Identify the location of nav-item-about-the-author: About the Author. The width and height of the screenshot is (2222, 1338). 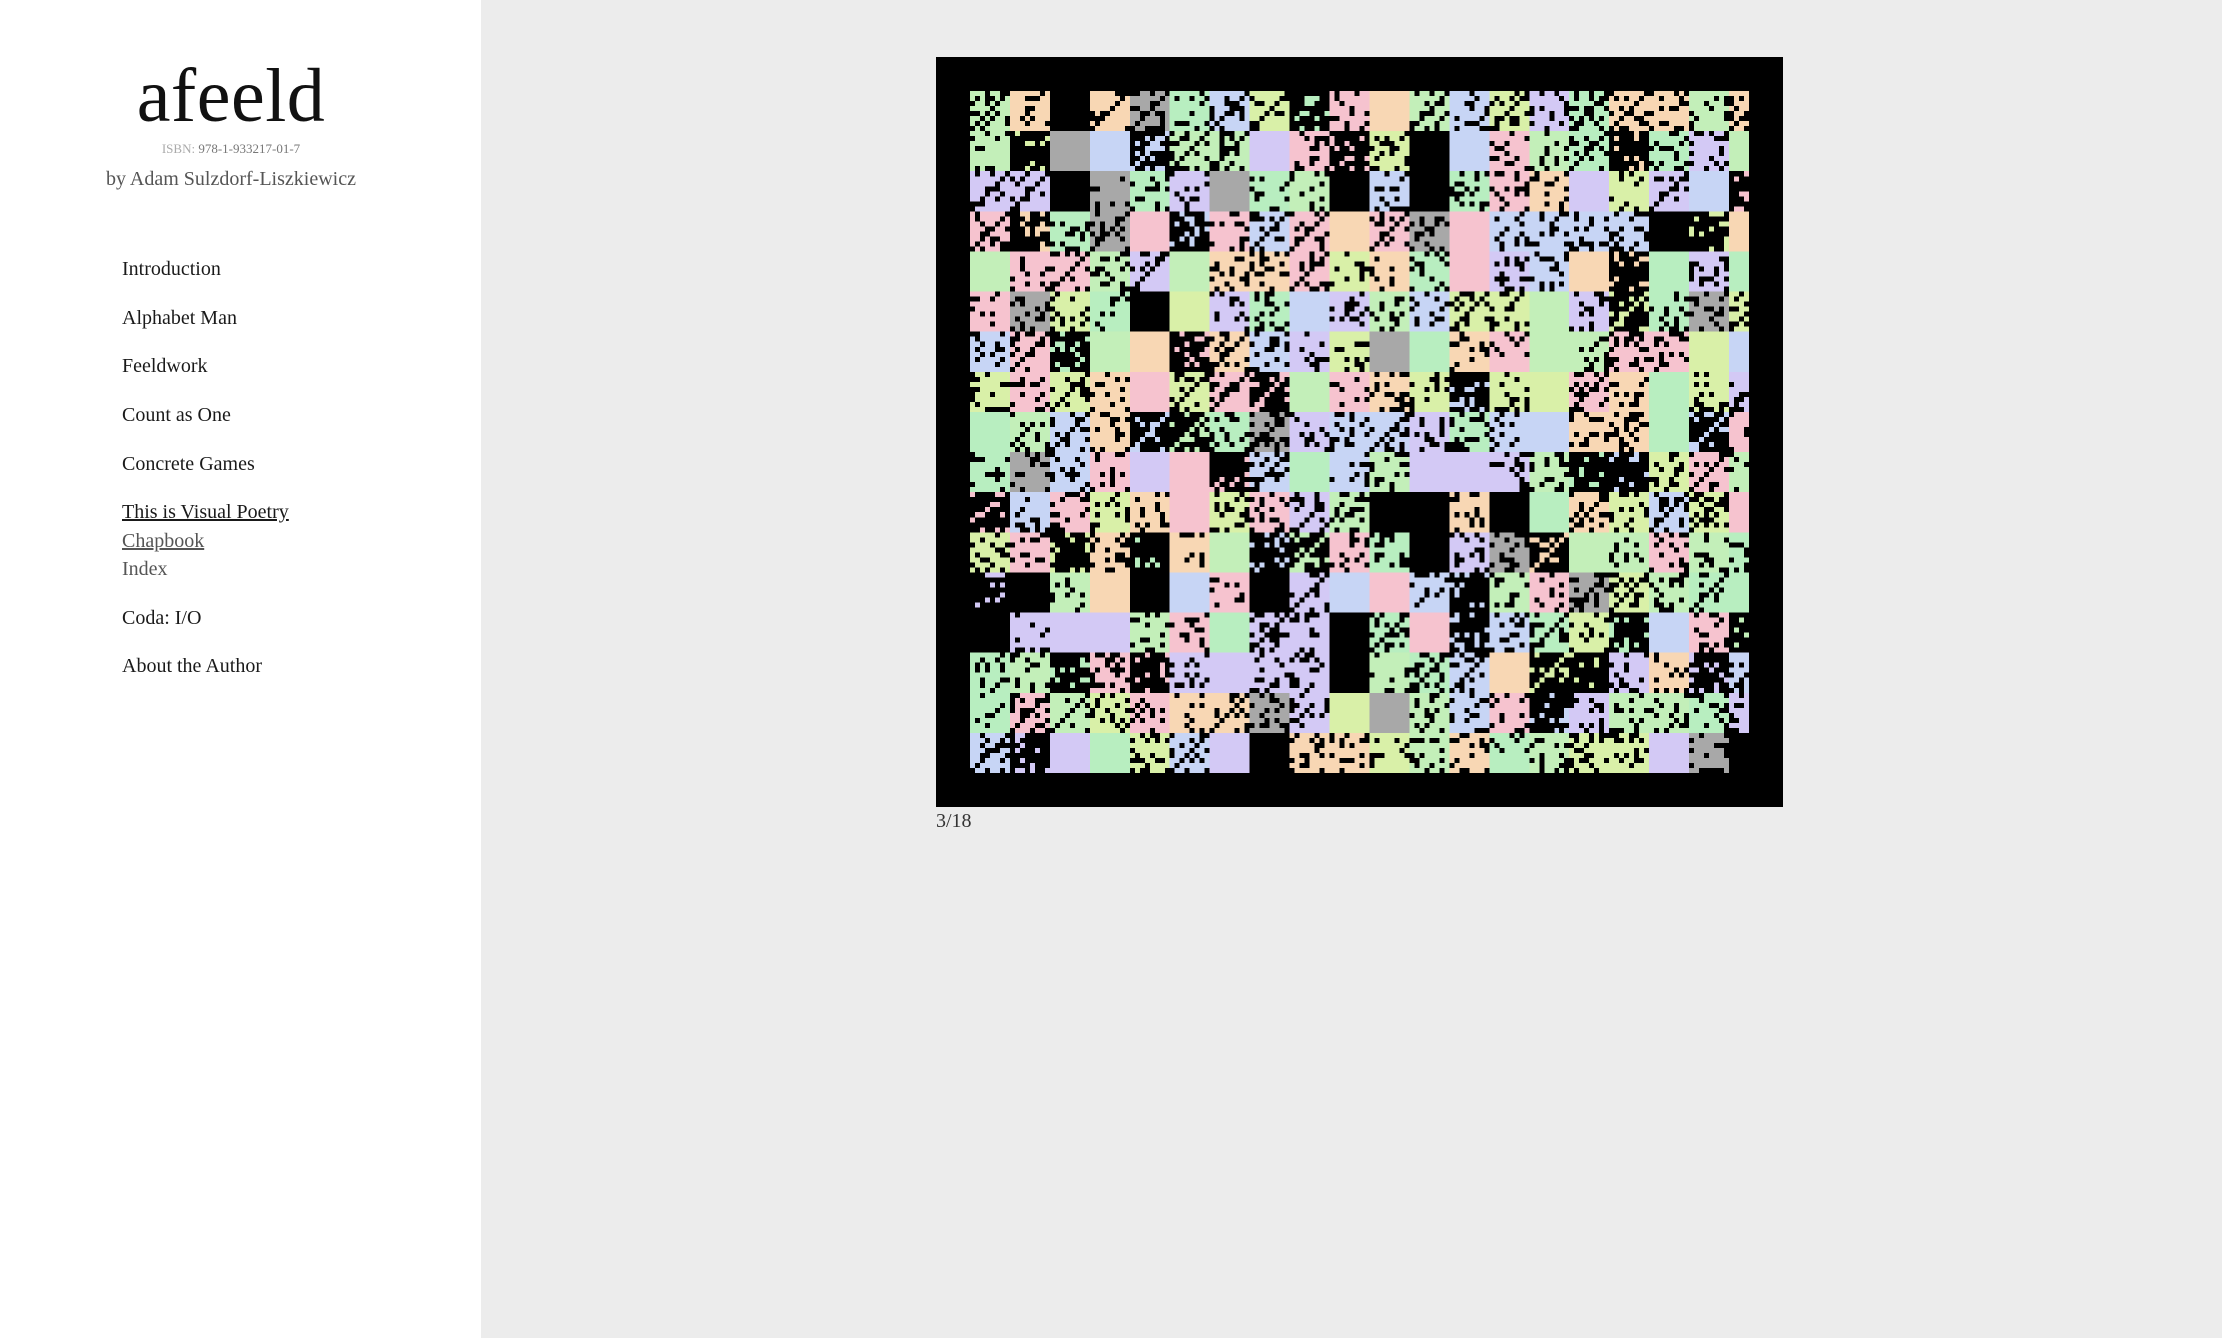
(192, 666).